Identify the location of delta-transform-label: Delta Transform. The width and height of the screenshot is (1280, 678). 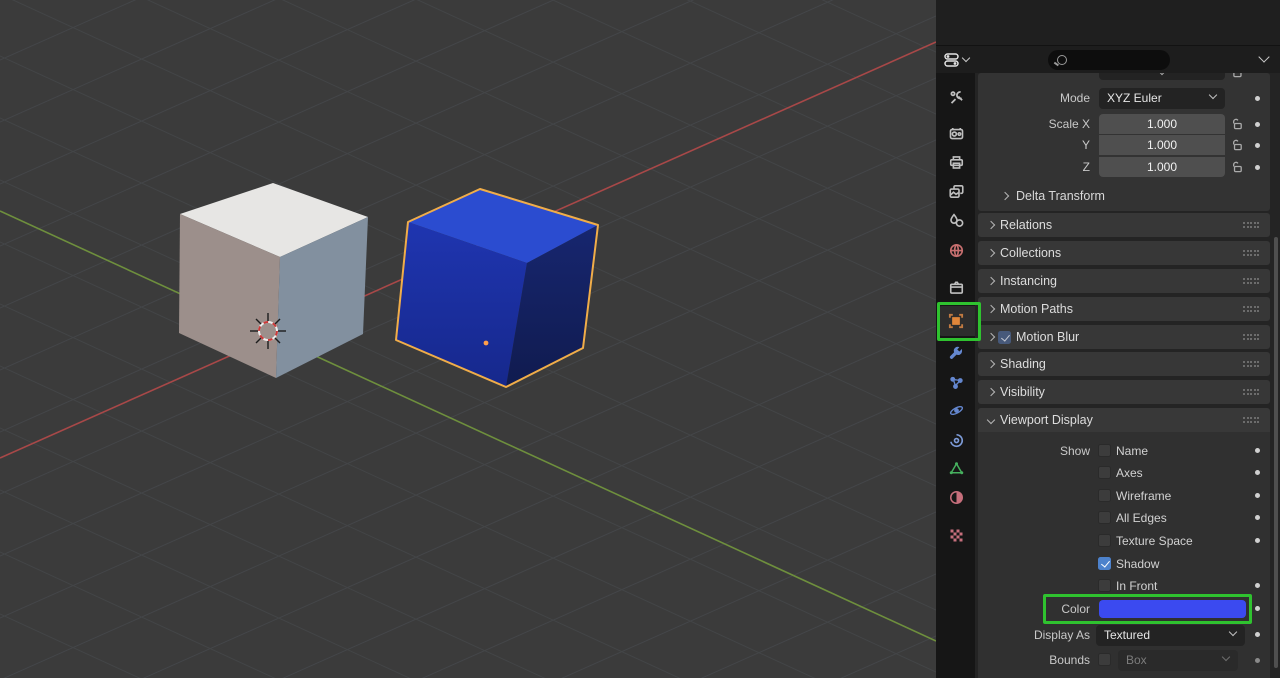
(1060, 196).